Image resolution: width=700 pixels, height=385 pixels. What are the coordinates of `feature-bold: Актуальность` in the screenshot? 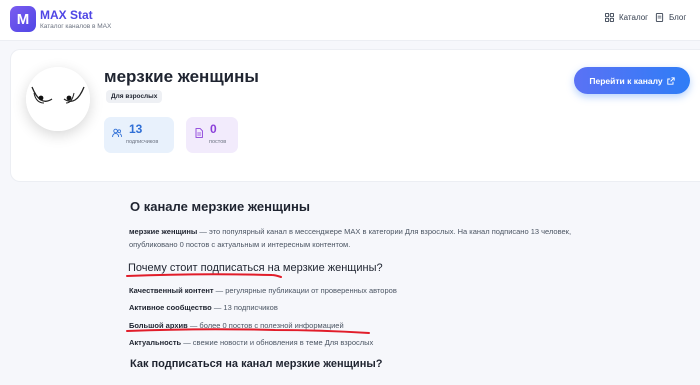 It's located at (155, 342).